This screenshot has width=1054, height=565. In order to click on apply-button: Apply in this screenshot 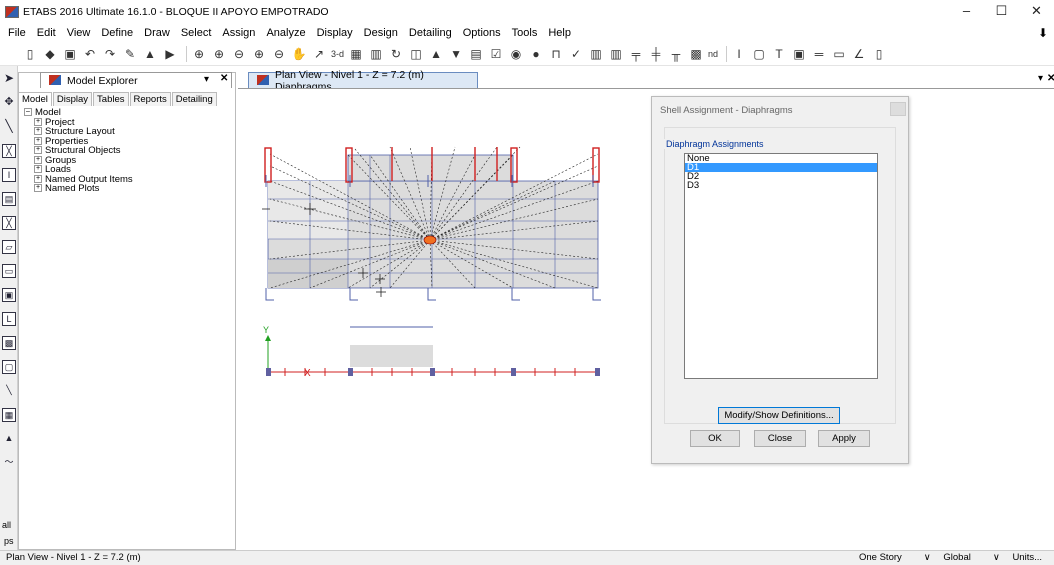, I will do `click(844, 438)`.